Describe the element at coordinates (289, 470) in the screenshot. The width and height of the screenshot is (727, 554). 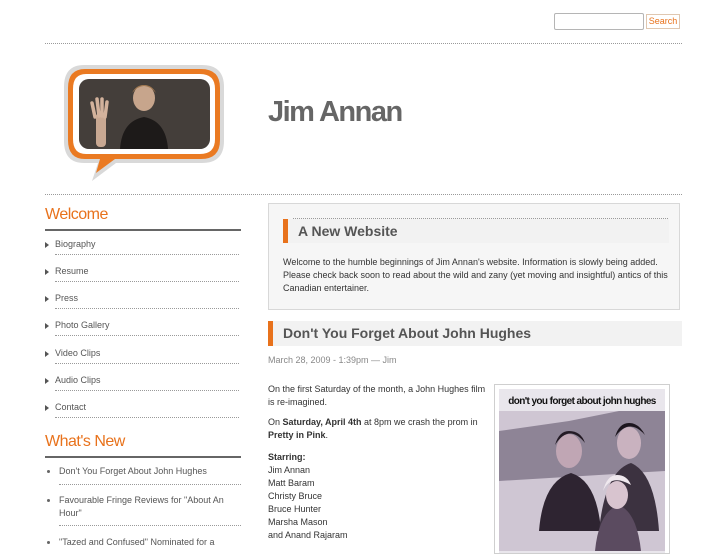
I see `cast-member: Jim Annan` at that location.